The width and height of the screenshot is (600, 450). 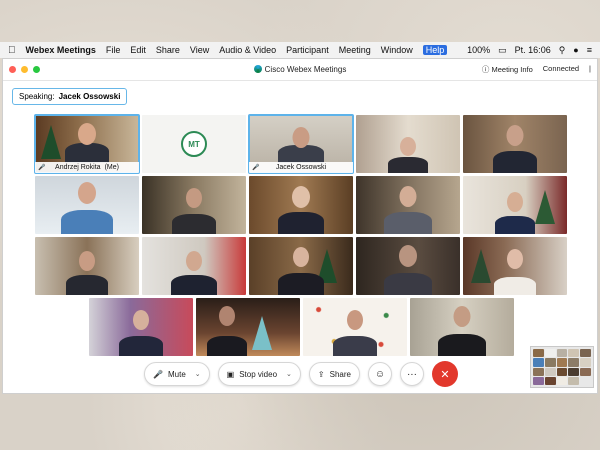 I want to click on battery-icon: ▭, so click(x=502, y=50).